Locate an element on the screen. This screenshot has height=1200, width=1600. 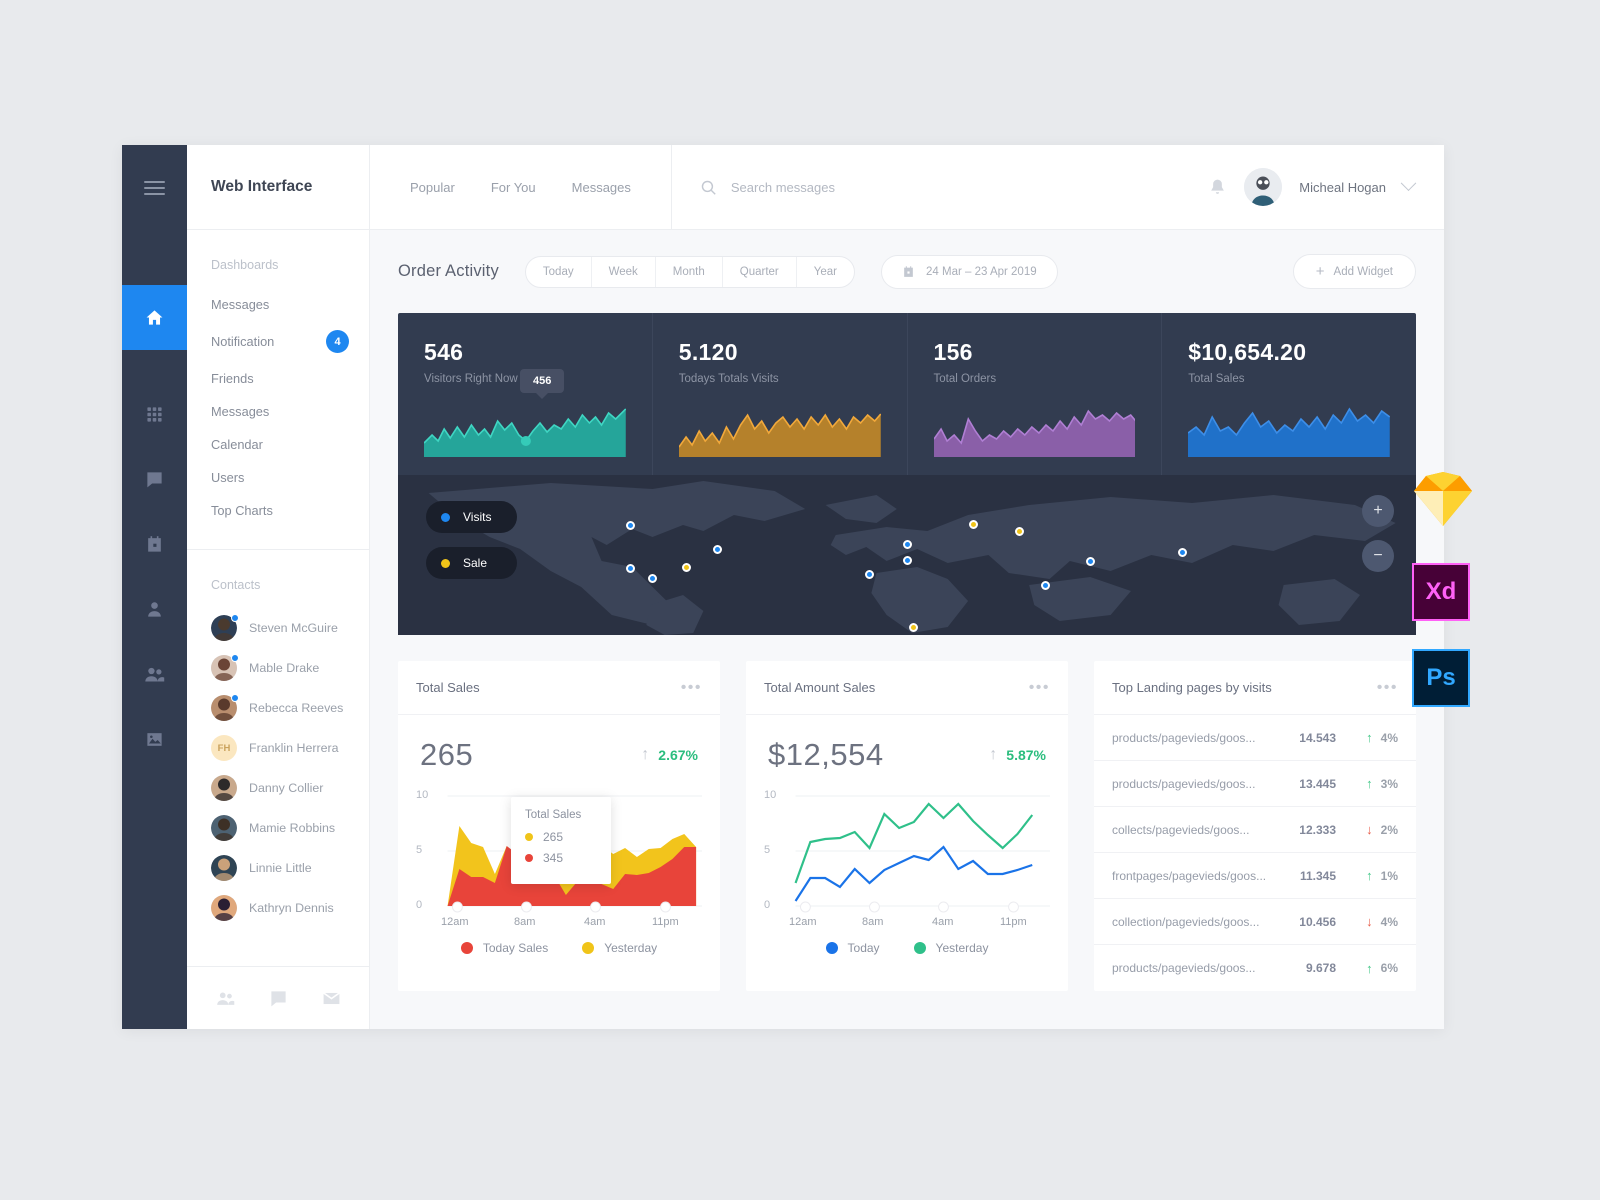
map-zoom-controls: + − is located at coordinates (1378, 540).